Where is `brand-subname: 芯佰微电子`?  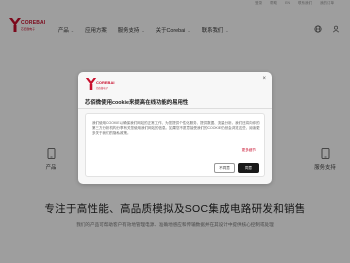 brand-subname: 芯佰微电子 is located at coordinates (102, 88).